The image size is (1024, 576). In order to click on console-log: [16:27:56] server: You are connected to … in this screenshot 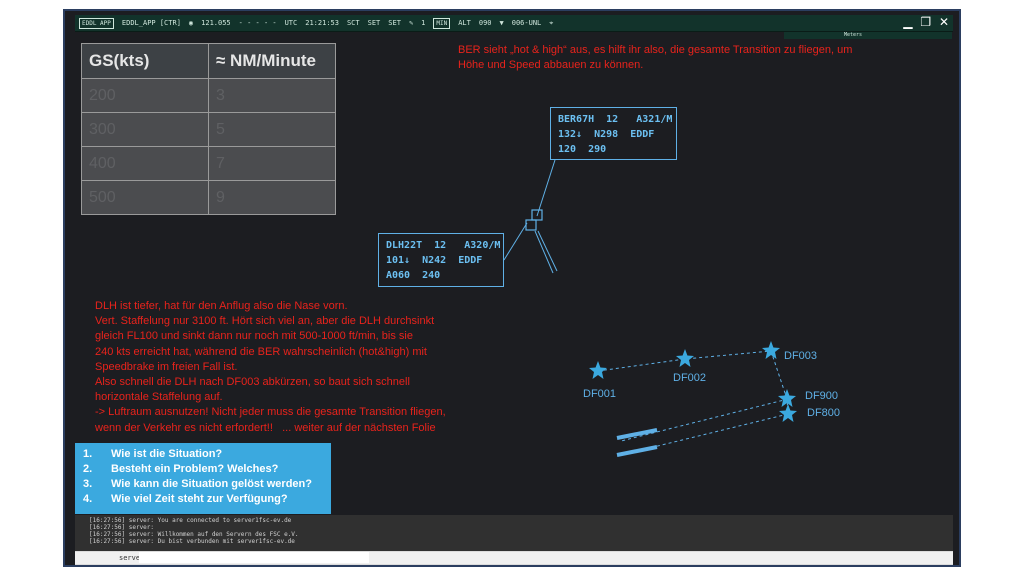, I will do `click(514, 533)`.